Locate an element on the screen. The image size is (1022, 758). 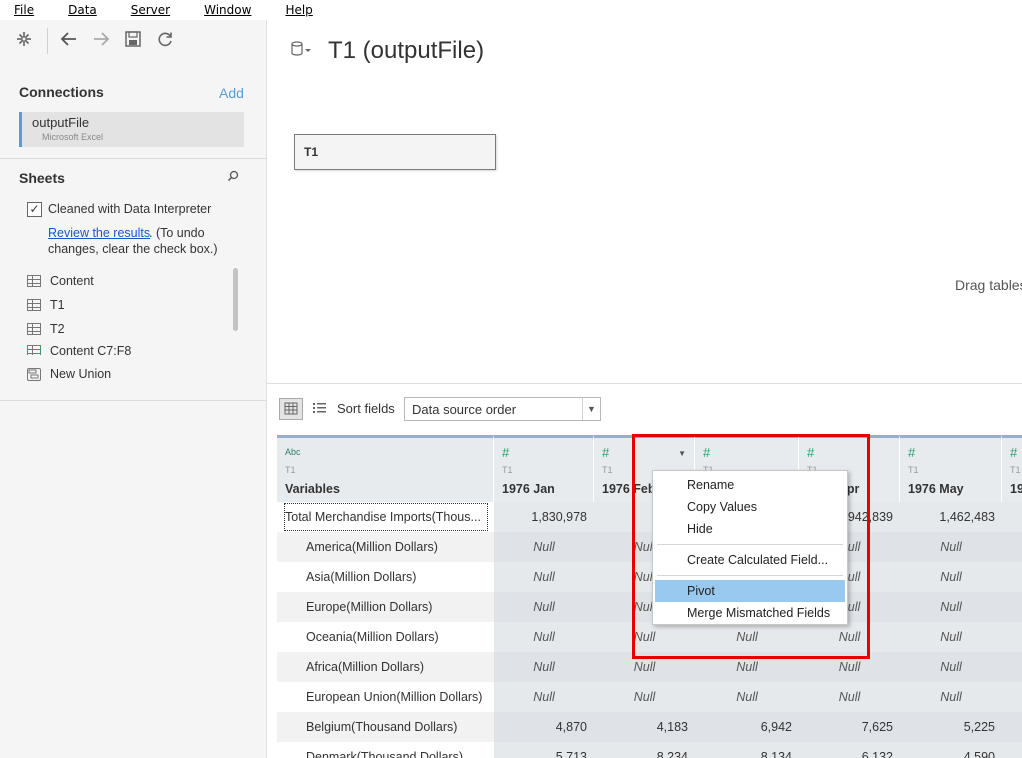
sheet-item-t2: T2 is located at coordinates (46, 329).